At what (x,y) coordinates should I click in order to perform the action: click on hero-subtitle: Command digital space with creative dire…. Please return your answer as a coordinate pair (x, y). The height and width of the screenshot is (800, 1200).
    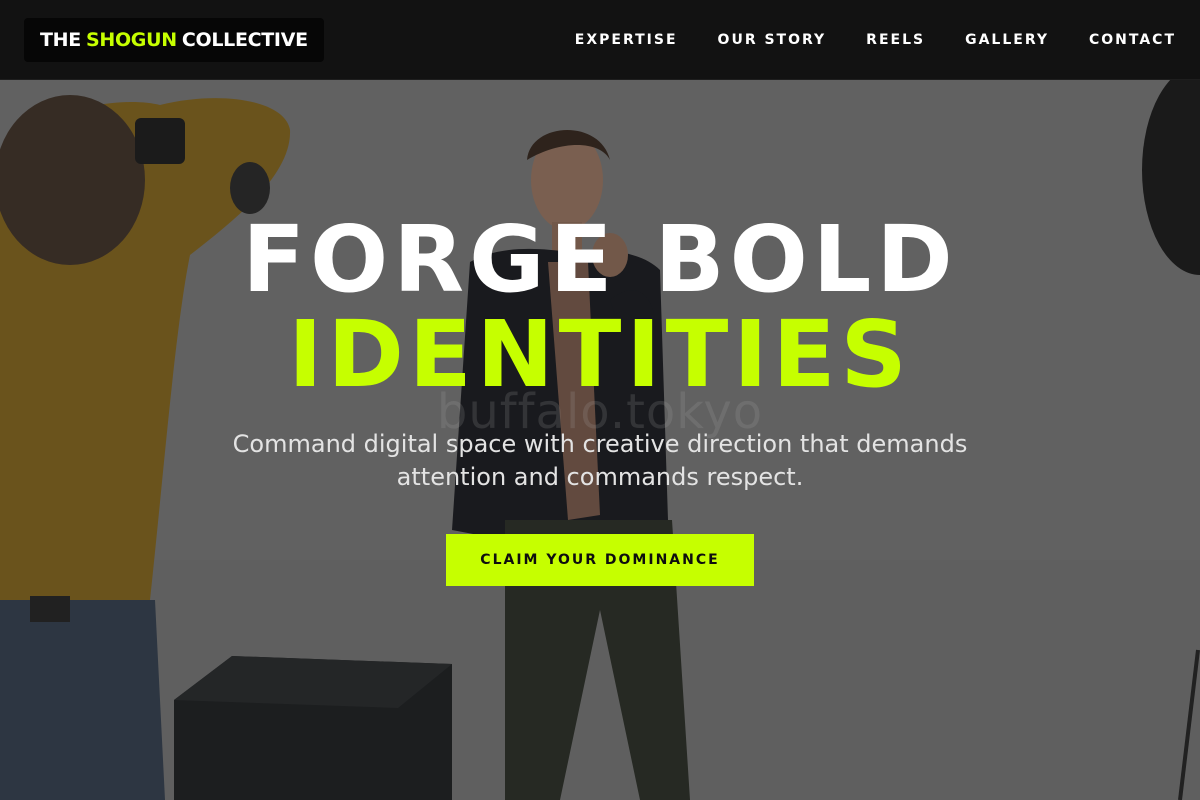
    Looking at the image, I should click on (600, 461).